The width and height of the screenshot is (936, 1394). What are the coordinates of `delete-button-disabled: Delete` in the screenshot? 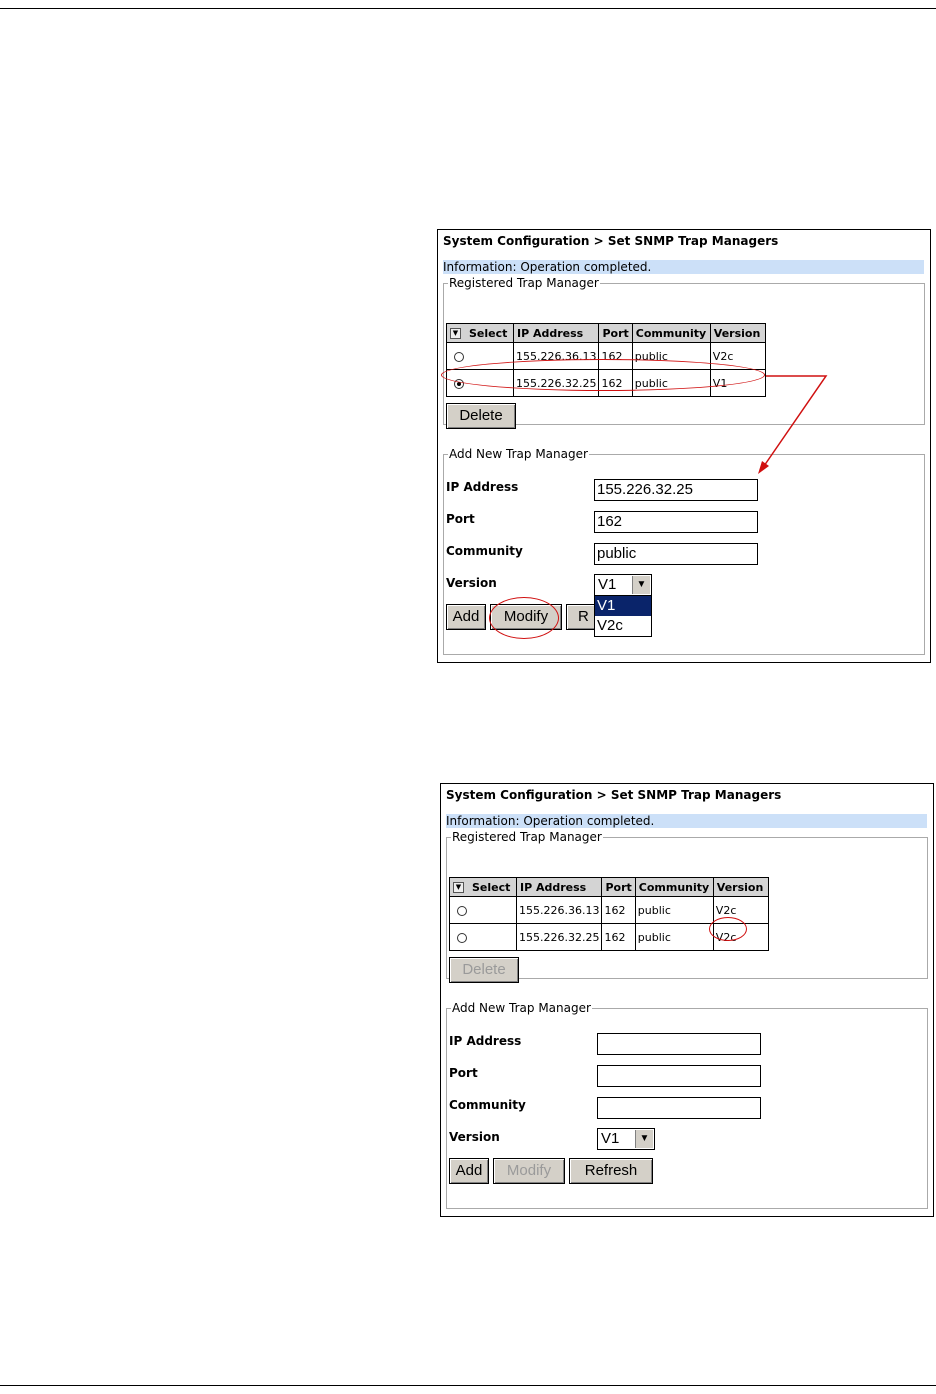 It's located at (484, 970).